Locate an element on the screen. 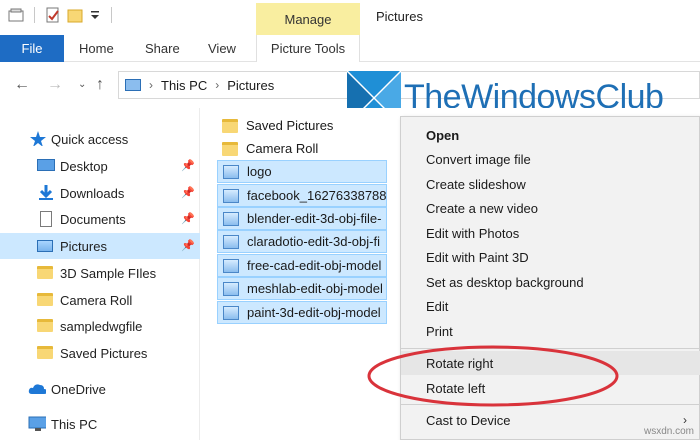 This screenshot has height=440, width=700. sidebar-item-label: Downloads is located at coordinates (92, 193).